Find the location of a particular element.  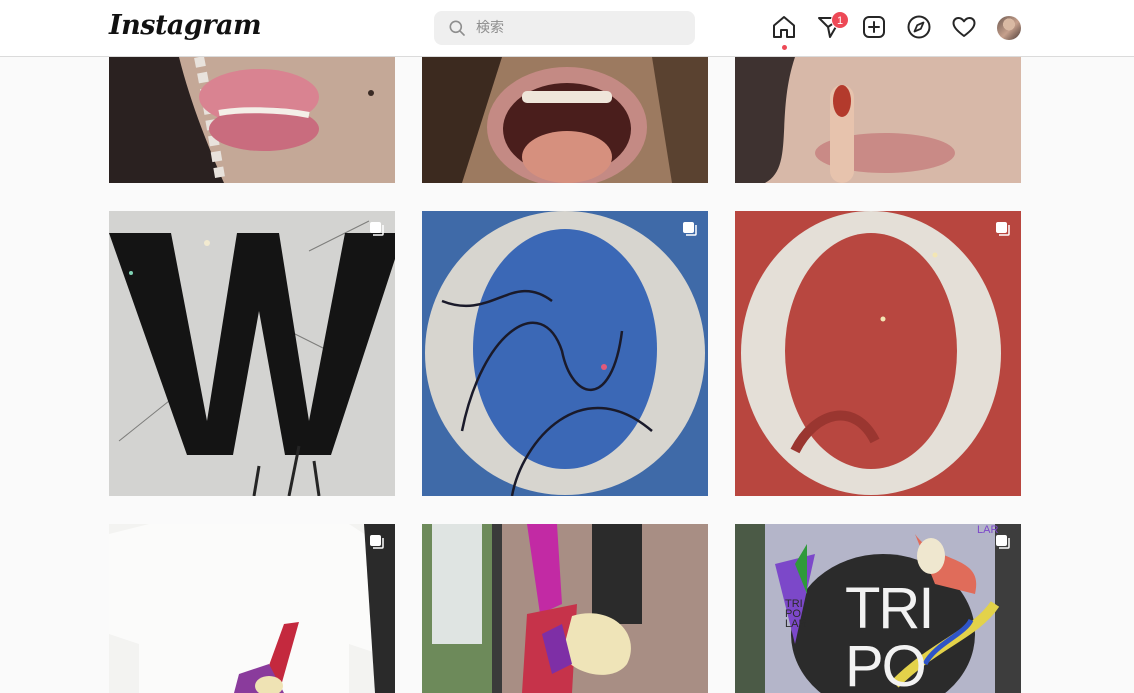

home-icon is located at coordinates (784, 27).